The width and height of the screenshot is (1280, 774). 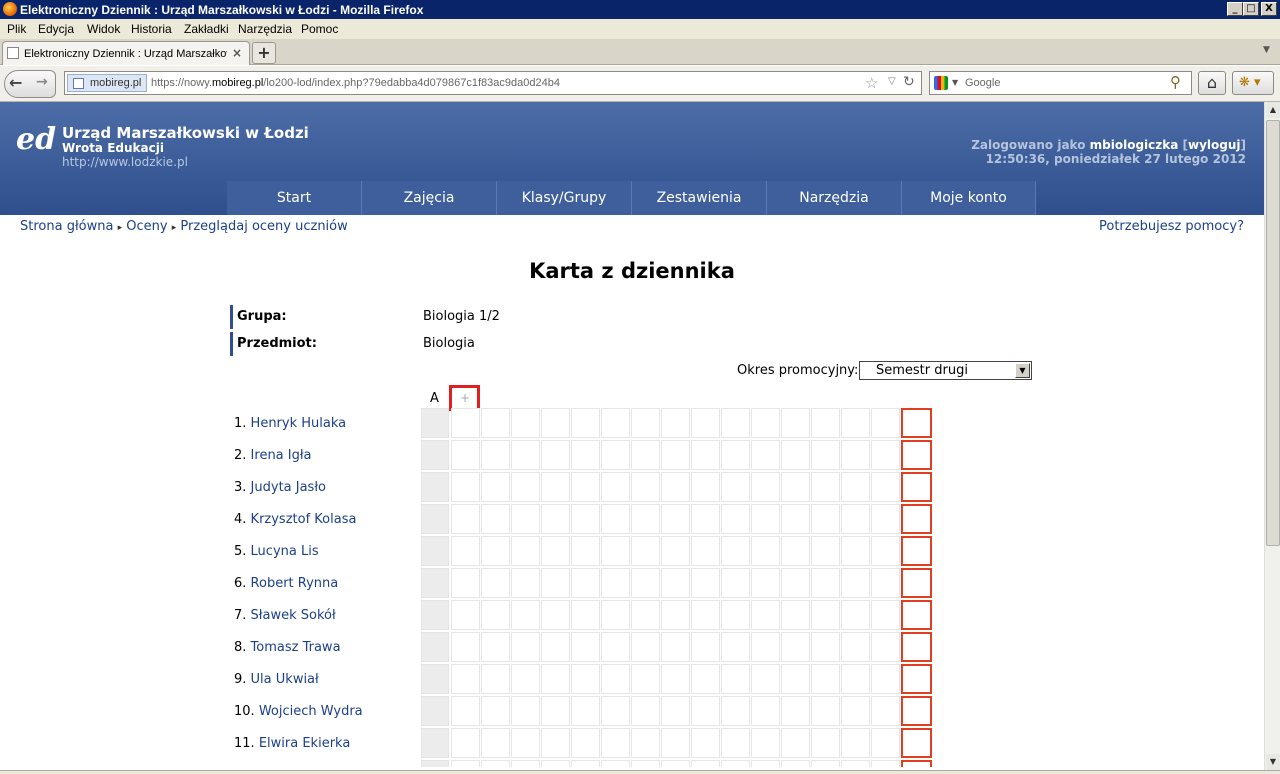 What do you see at coordinates (1212, 83) in the screenshot?
I see `home-button: ⌂` at bounding box center [1212, 83].